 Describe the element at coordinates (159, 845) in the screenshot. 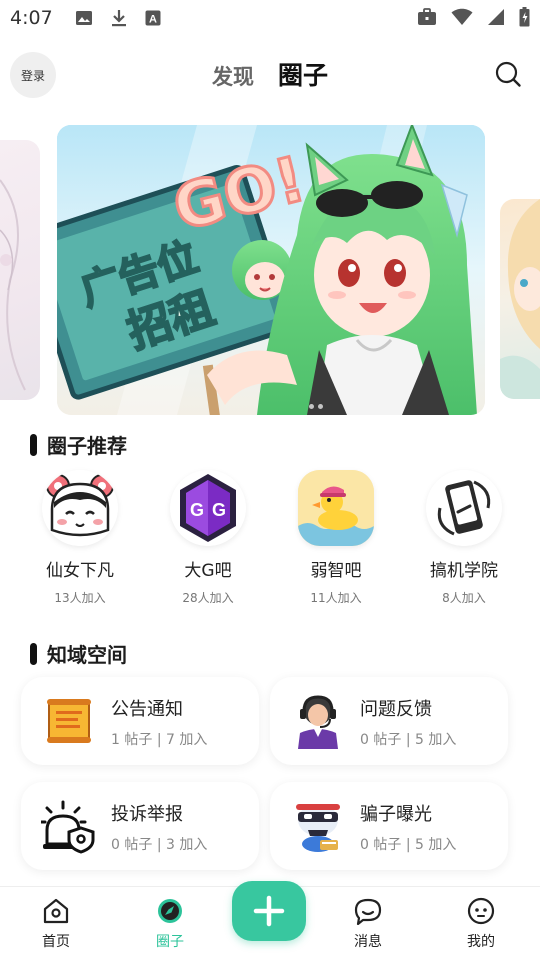

I see `zone-meta: 0 帖子 | 3 加入` at that location.